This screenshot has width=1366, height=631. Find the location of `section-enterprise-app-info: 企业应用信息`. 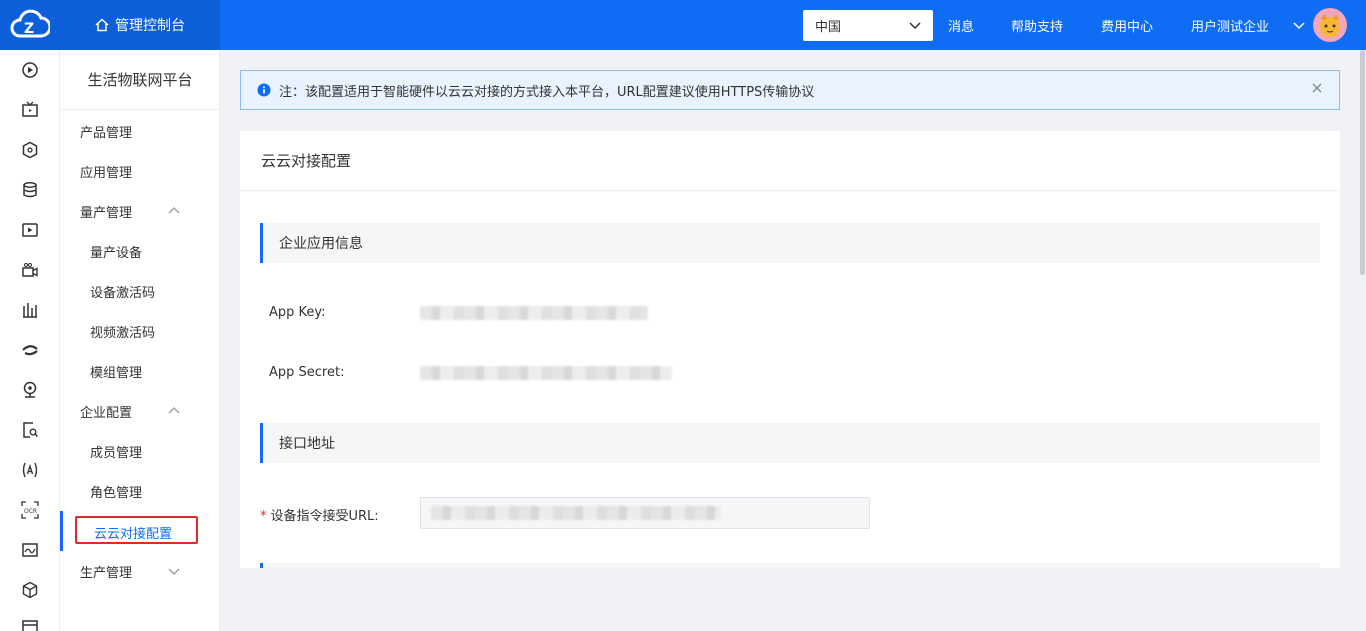

section-enterprise-app-info: 企业应用信息 is located at coordinates (790, 243).